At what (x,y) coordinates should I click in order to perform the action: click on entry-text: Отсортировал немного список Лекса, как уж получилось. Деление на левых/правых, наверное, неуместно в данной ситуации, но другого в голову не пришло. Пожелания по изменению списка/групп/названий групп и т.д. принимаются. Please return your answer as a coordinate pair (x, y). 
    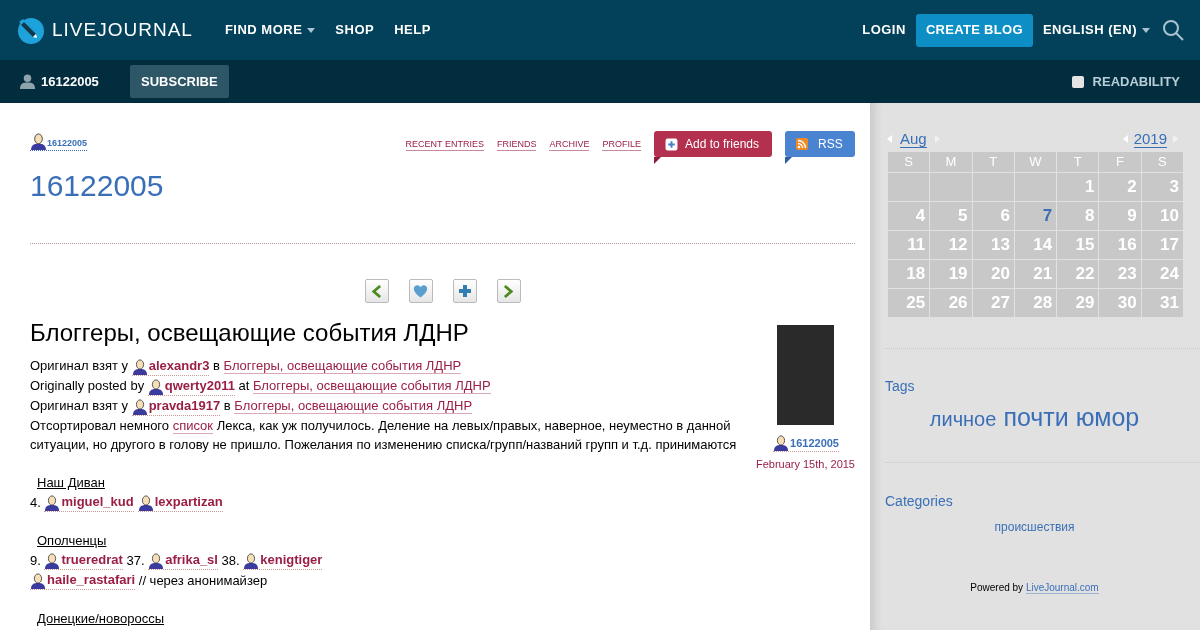
    Looking at the image, I should click on (384, 435).